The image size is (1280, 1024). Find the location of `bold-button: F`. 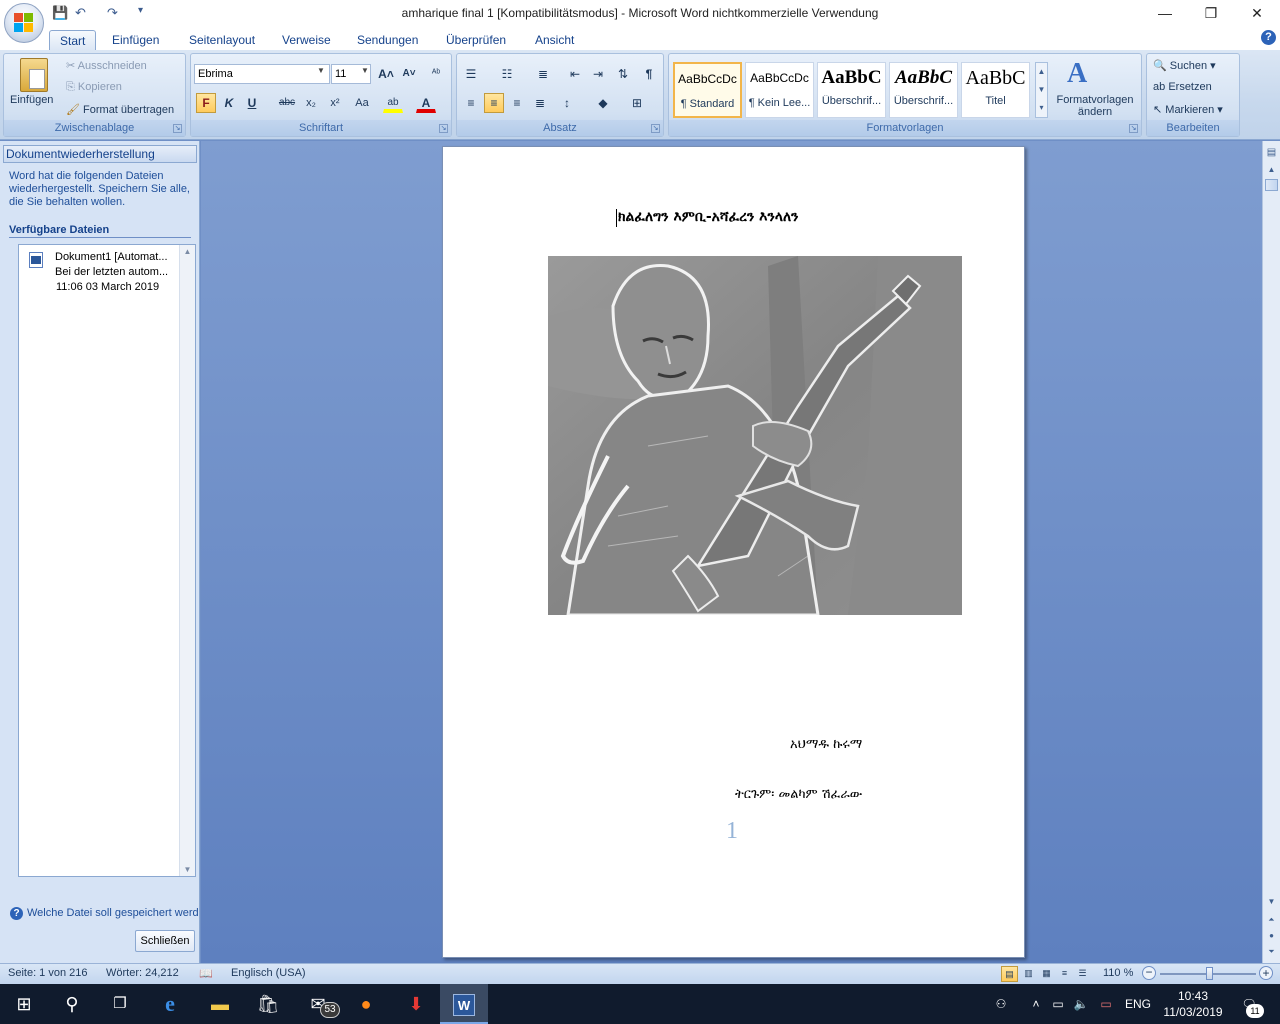

bold-button: F is located at coordinates (206, 103).